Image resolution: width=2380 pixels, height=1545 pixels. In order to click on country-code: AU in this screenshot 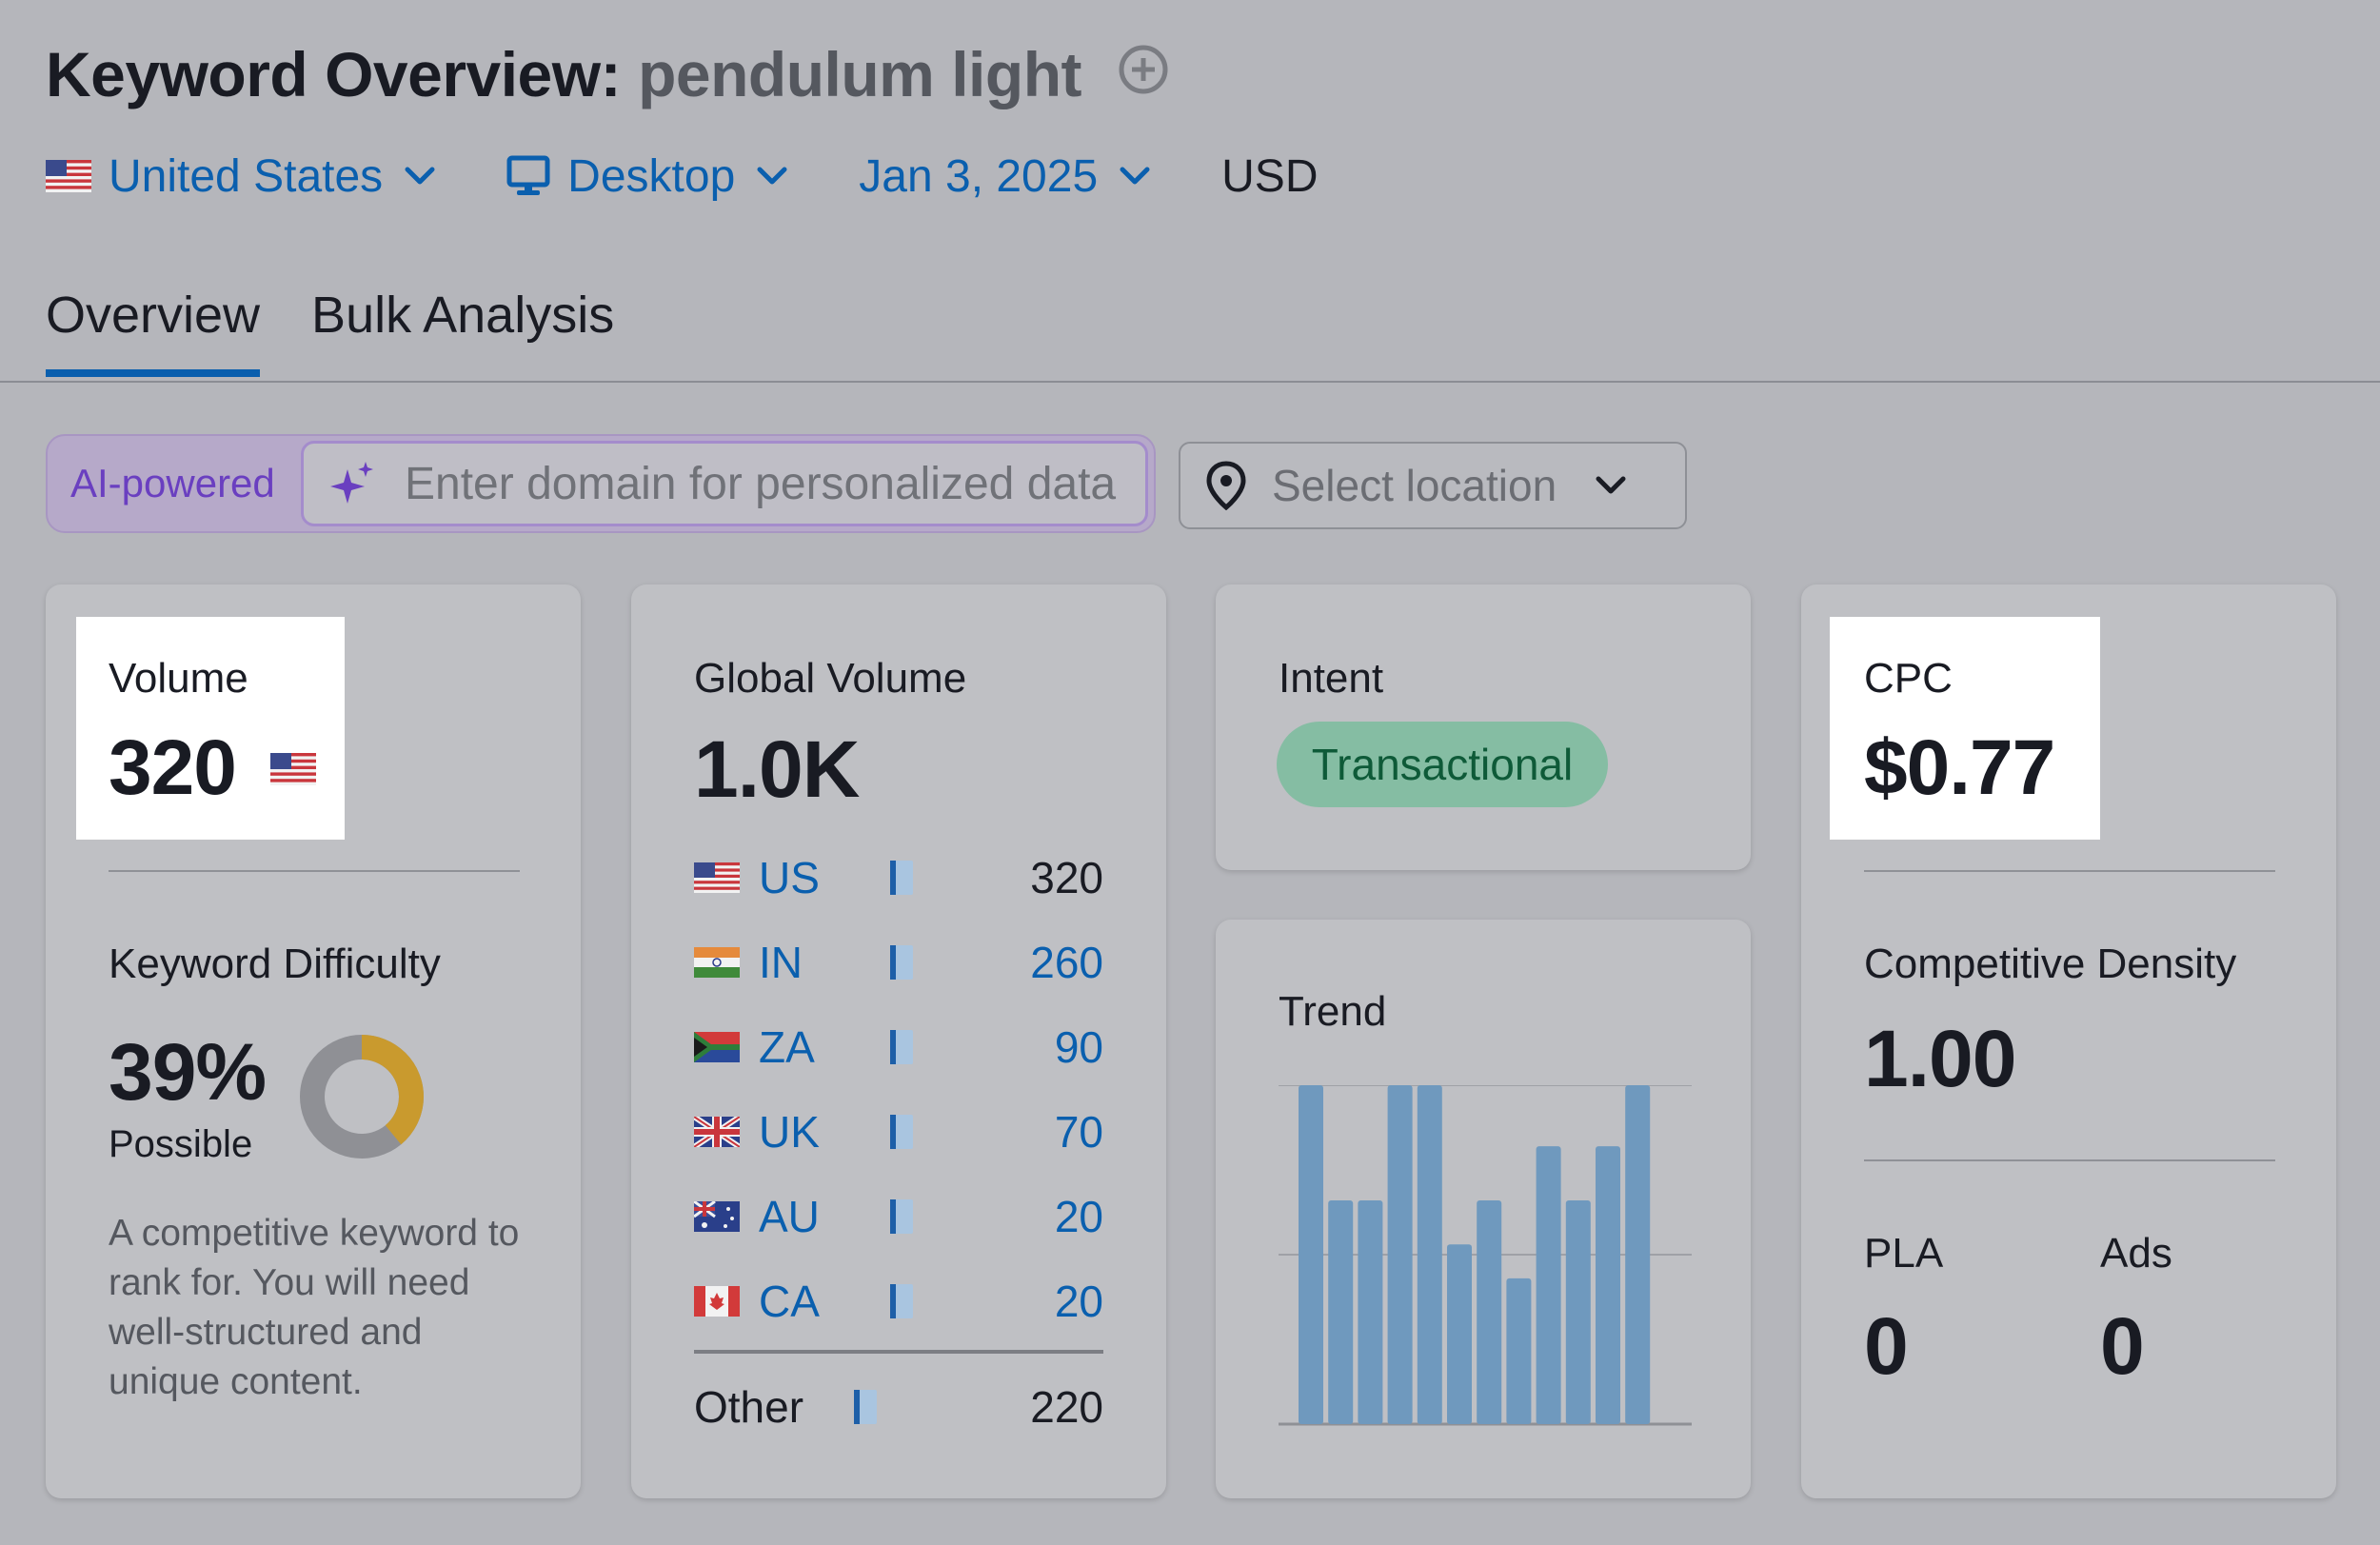, I will do `click(789, 1216)`.